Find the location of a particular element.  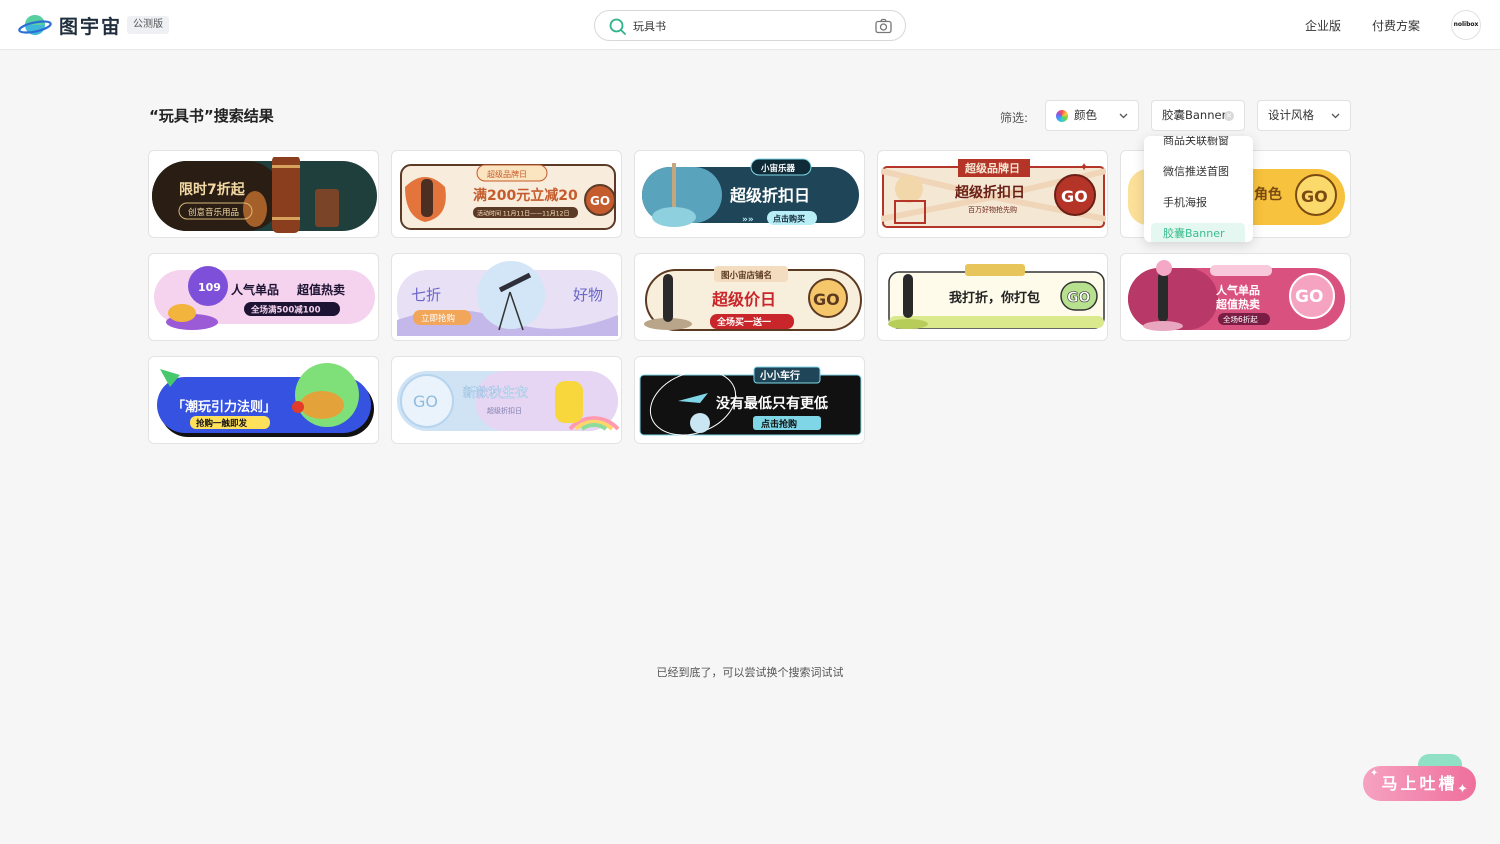

banner-sub: 全场买一送一 is located at coordinates (743, 322).